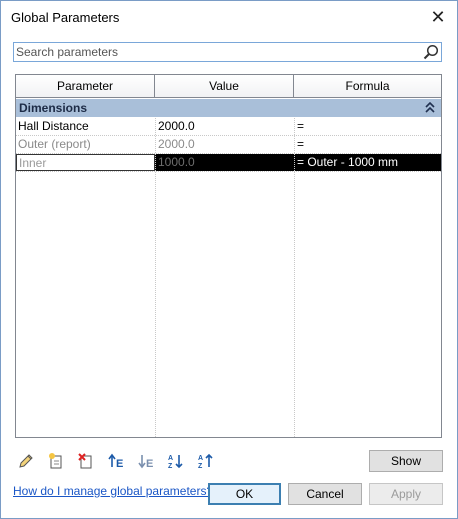  Describe the element at coordinates (86, 461) in the screenshot. I see `delete-parameter-icon` at that location.